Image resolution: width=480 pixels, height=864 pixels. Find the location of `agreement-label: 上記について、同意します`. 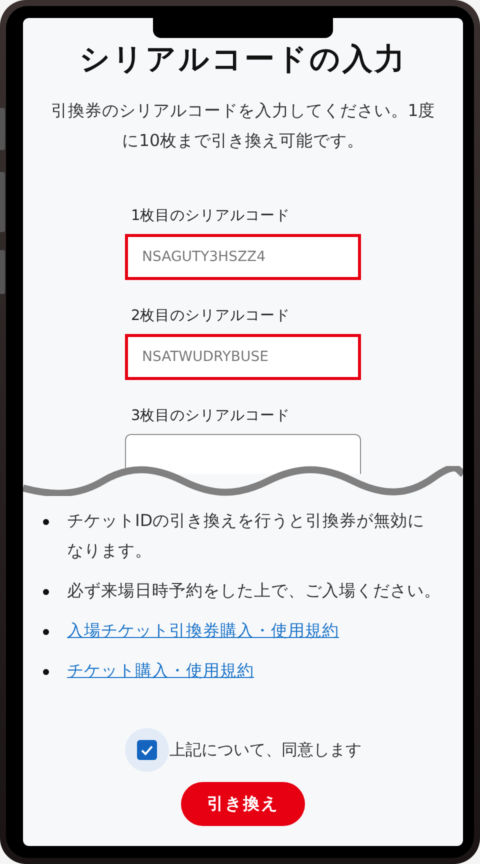

agreement-label: 上記について、同意します is located at coordinates (266, 750).